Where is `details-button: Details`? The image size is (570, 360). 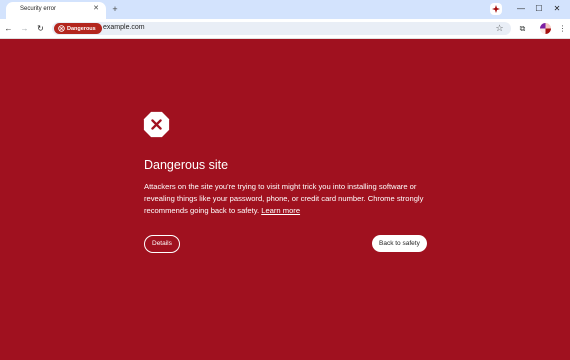 details-button: Details is located at coordinates (162, 244).